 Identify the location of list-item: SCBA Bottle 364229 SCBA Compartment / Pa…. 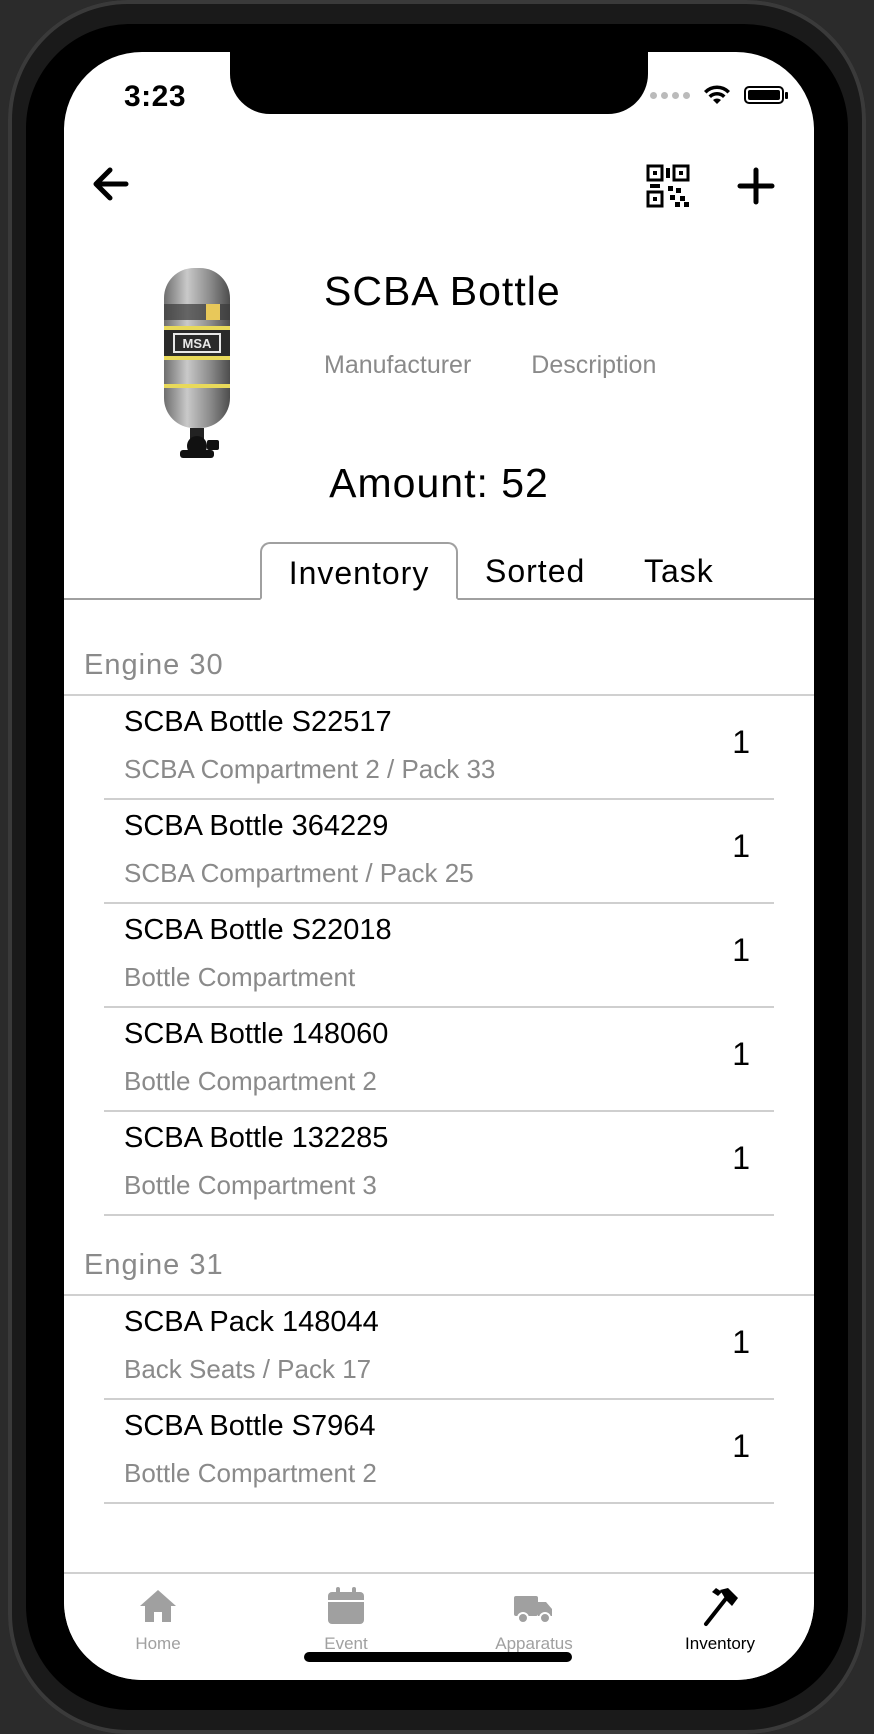
(439, 852).